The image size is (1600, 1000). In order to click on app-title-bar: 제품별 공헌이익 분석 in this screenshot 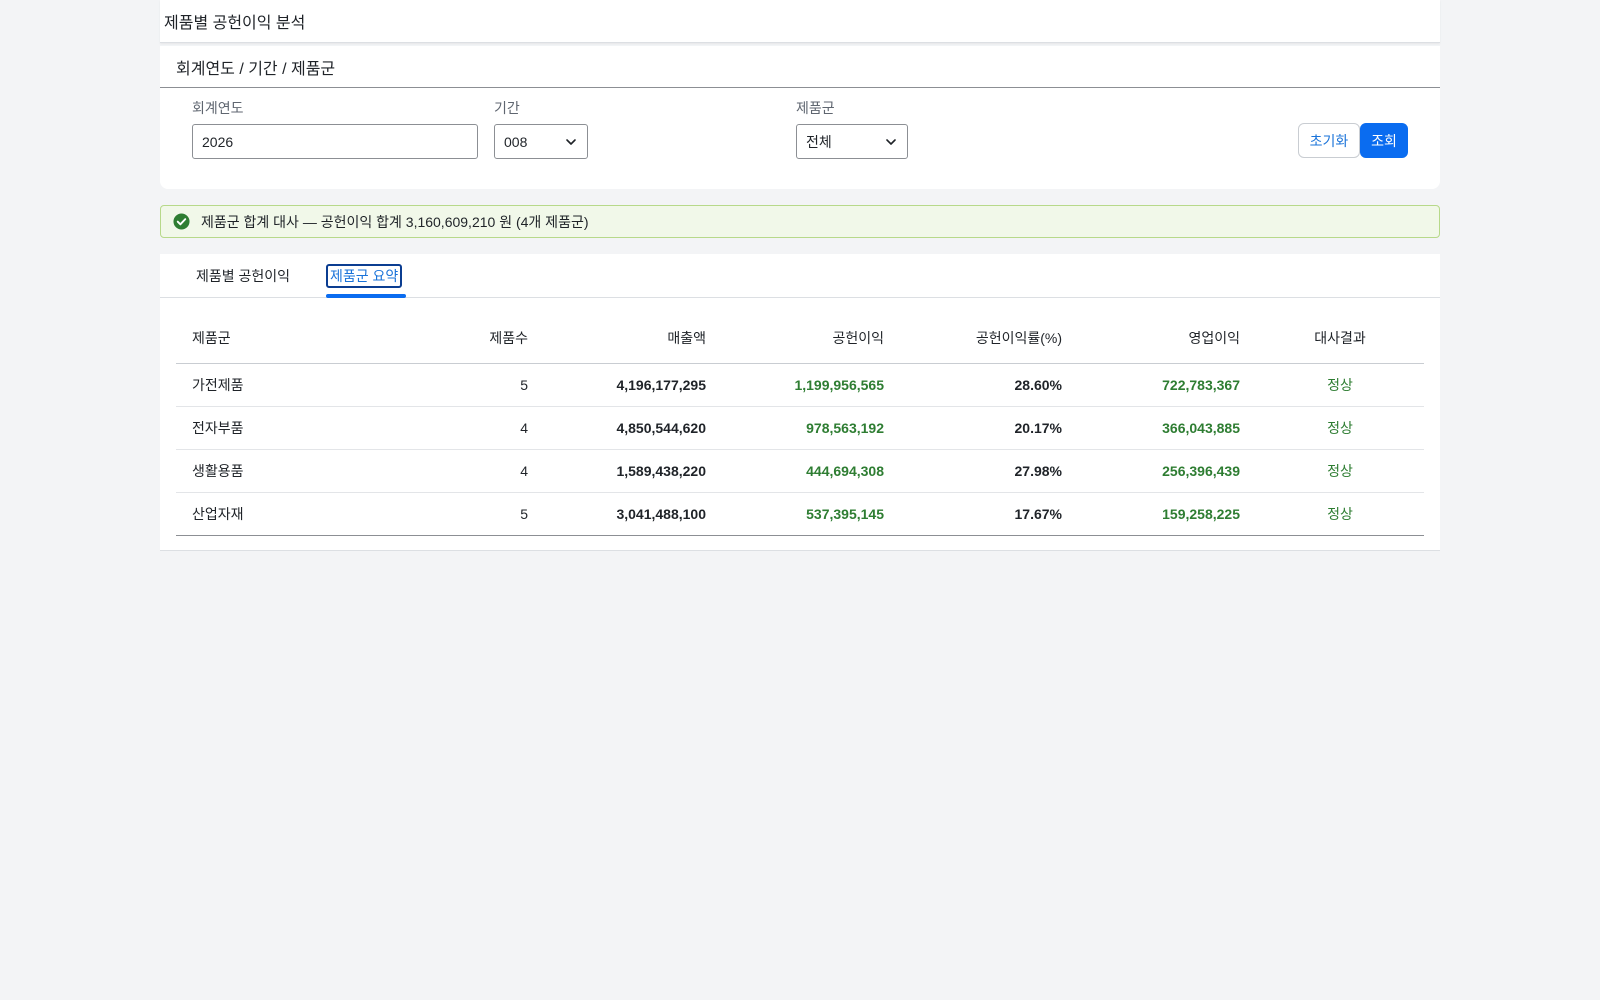, I will do `click(800, 21)`.